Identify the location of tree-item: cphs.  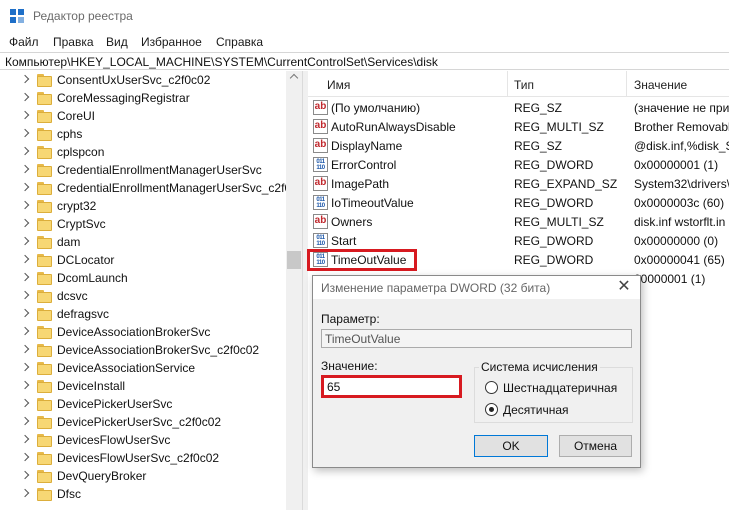
(143, 135).